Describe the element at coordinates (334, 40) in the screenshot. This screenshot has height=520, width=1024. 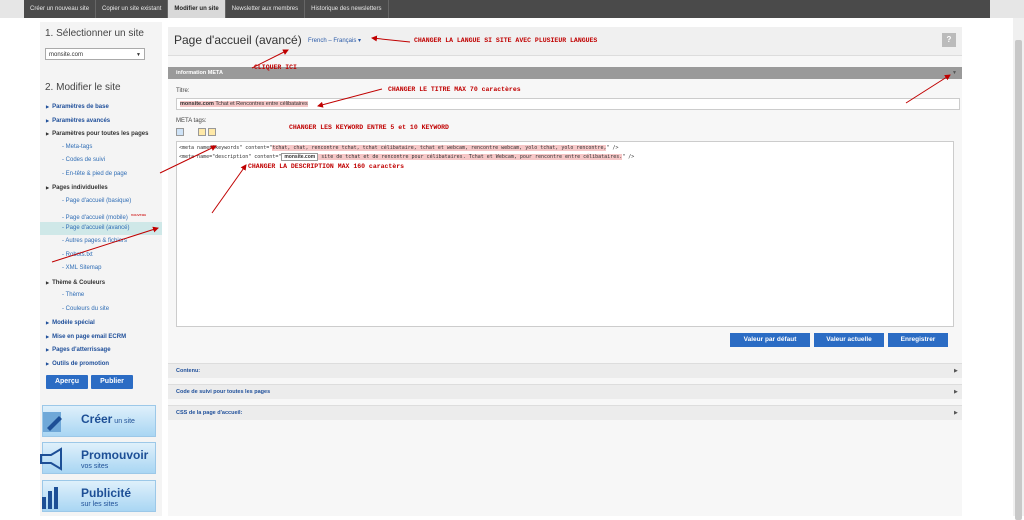
I see `language-selector: French – Français ▾` at that location.